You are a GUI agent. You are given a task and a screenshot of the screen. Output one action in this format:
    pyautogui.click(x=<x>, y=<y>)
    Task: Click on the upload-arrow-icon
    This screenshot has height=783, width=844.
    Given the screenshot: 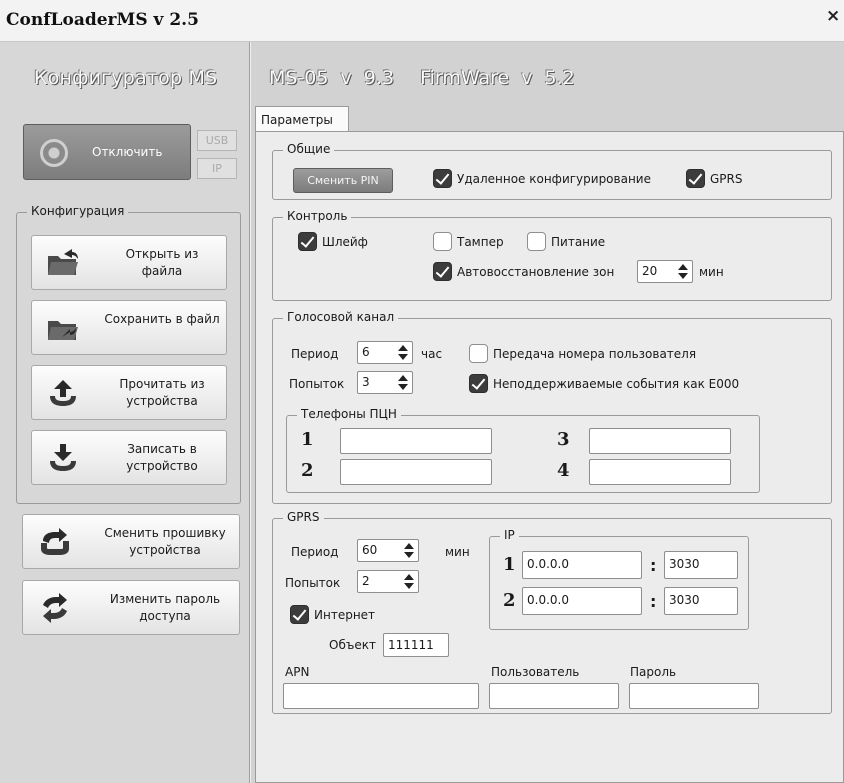 What is the action you would take?
    pyautogui.click(x=63, y=393)
    